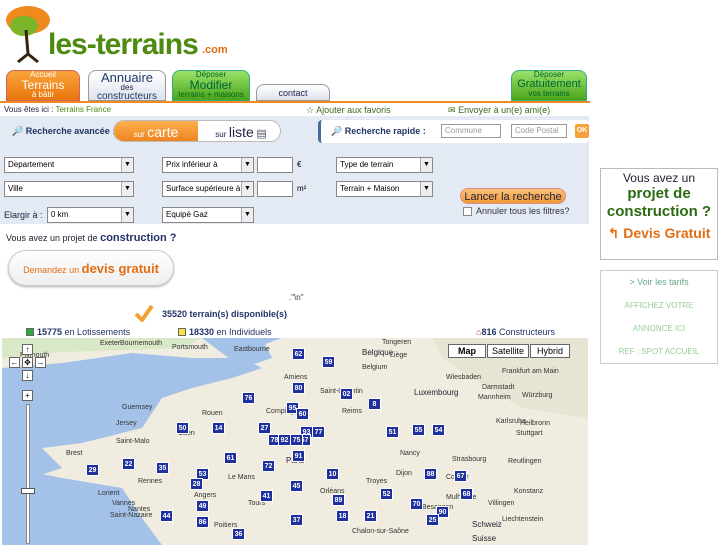 This screenshot has height=545, width=727. Describe the element at coordinates (240, 131) in the screenshot. I see `view-list-button: sur liste ▤` at that location.